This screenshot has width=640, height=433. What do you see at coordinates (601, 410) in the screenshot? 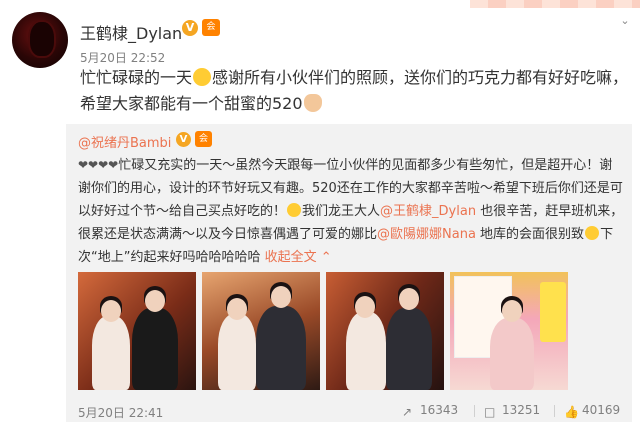
I see `like-count: 40169` at bounding box center [601, 410].